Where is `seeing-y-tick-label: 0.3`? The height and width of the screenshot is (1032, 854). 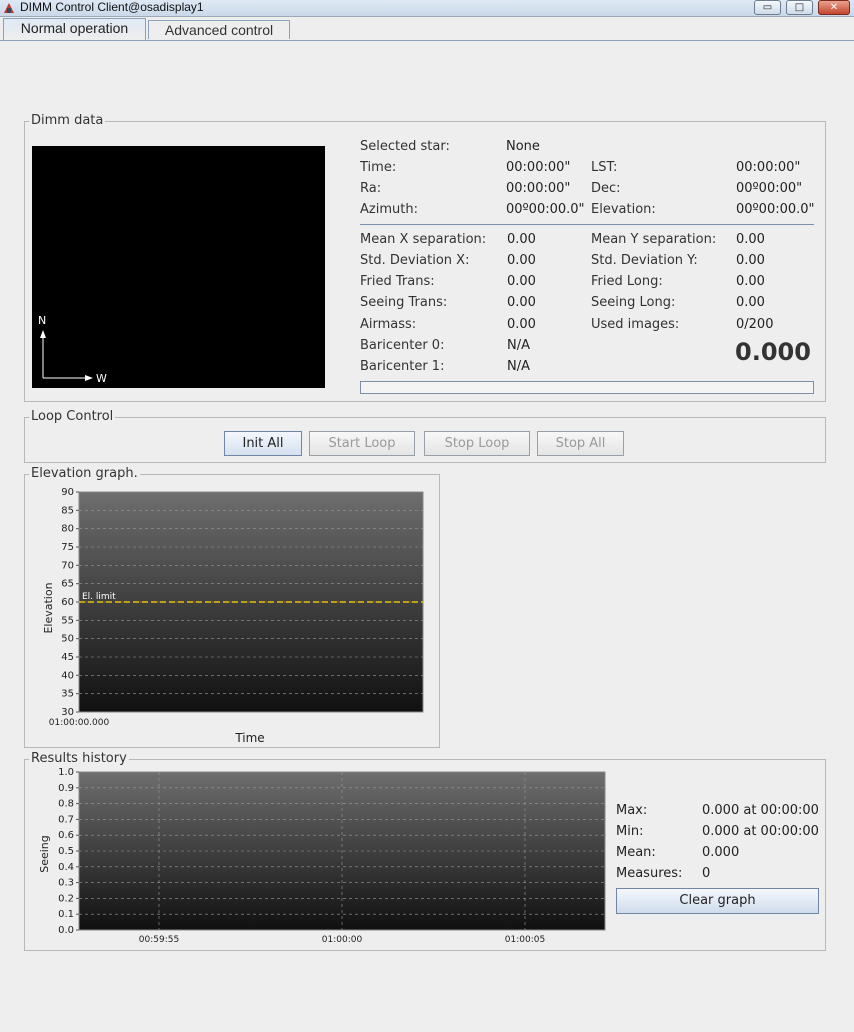
seeing-y-tick-label: 0.3 is located at coordinates (66, 883).